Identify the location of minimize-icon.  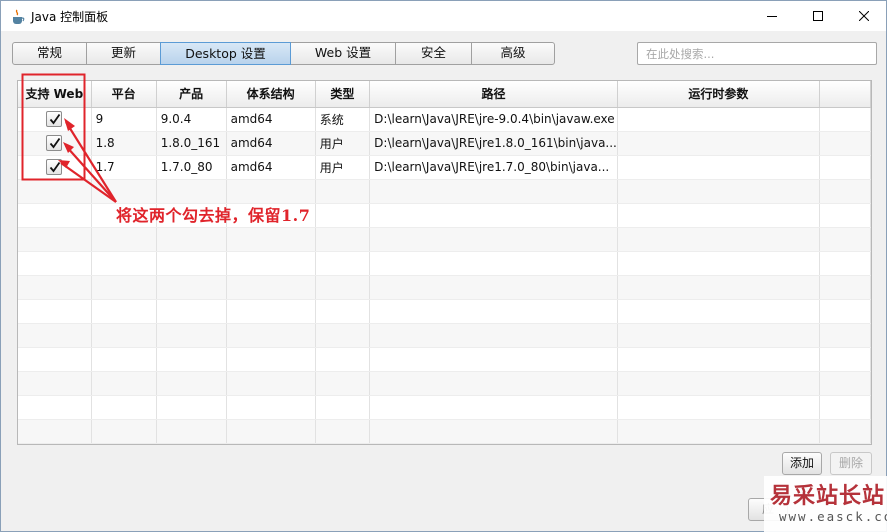
(772, 16).